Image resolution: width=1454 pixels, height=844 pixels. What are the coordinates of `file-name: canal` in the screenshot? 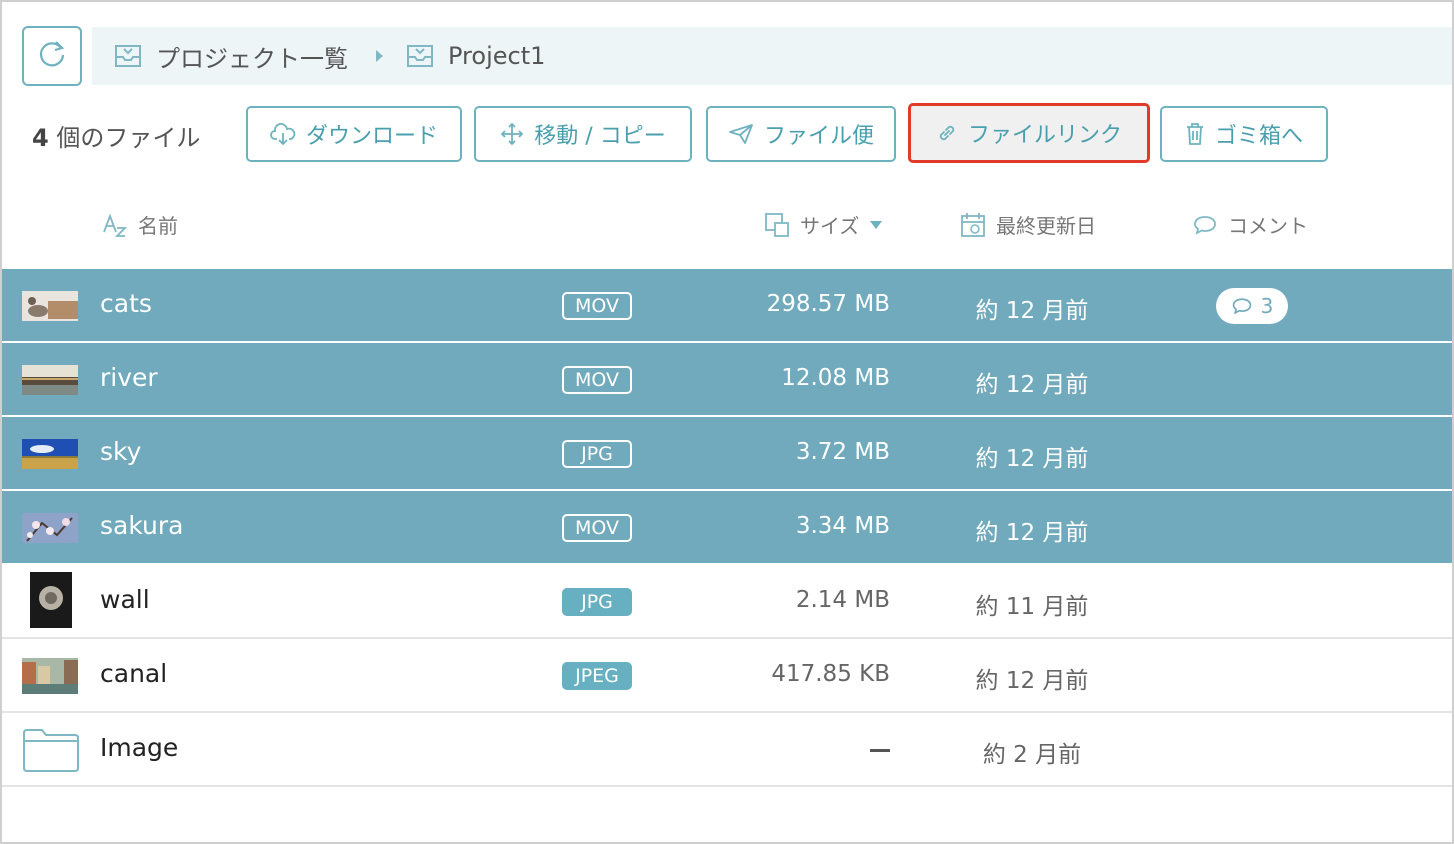 It's located at (134, 673).